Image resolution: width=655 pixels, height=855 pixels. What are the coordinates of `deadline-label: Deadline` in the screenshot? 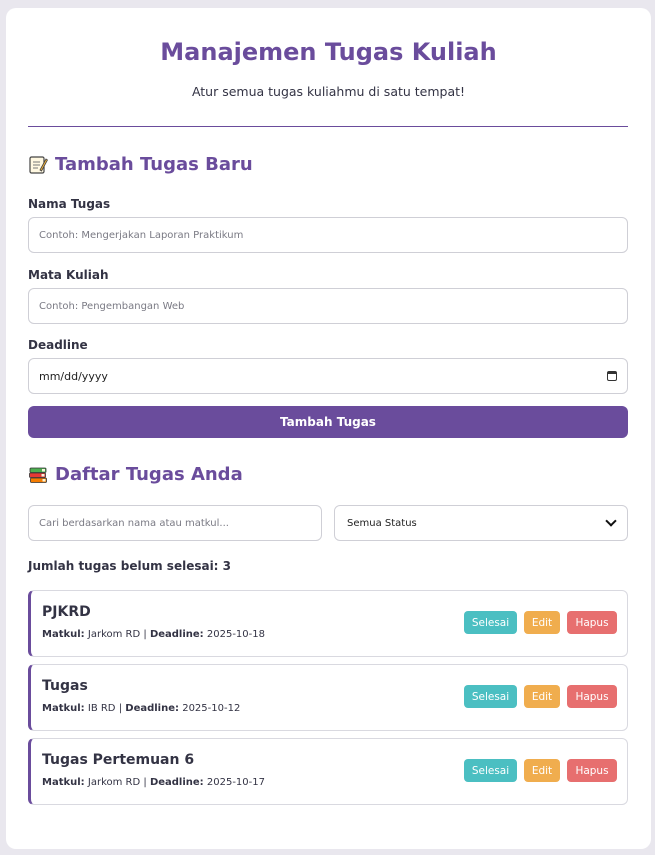 It's located at (58, 345).